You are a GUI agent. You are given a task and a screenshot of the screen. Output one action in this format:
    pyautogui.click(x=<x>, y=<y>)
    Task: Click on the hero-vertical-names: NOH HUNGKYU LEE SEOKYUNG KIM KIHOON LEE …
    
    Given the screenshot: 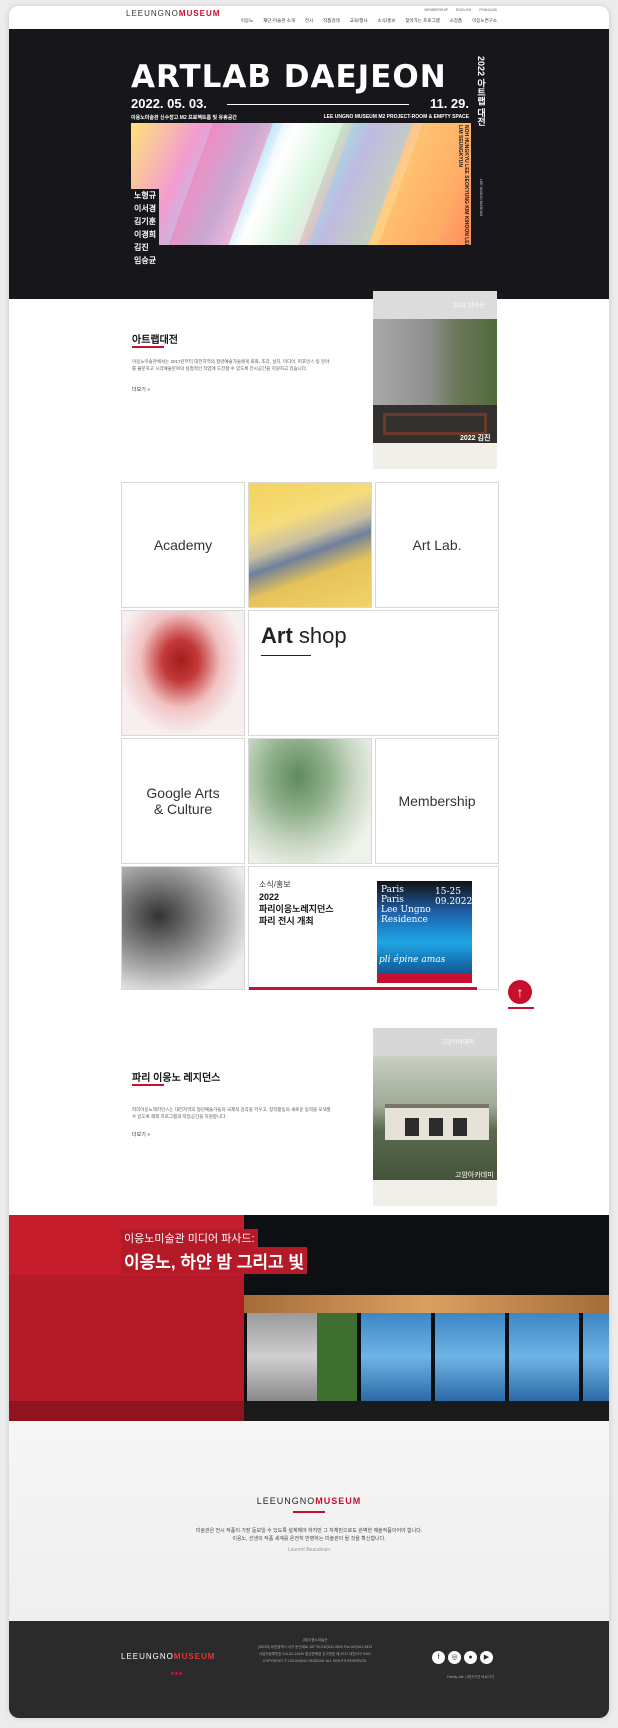 What is the action you would take?
    pyautogui.click(x=463, y=211)
    